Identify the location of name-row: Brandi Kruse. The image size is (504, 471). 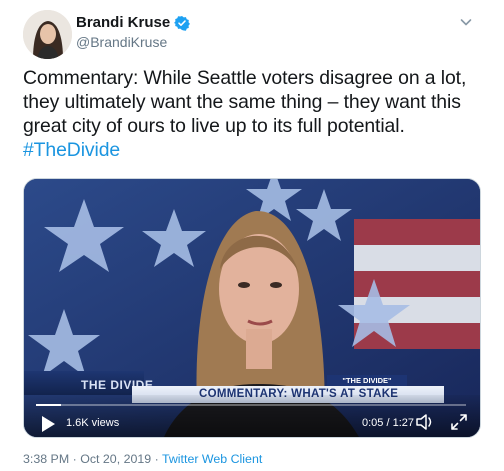
(133, 23).